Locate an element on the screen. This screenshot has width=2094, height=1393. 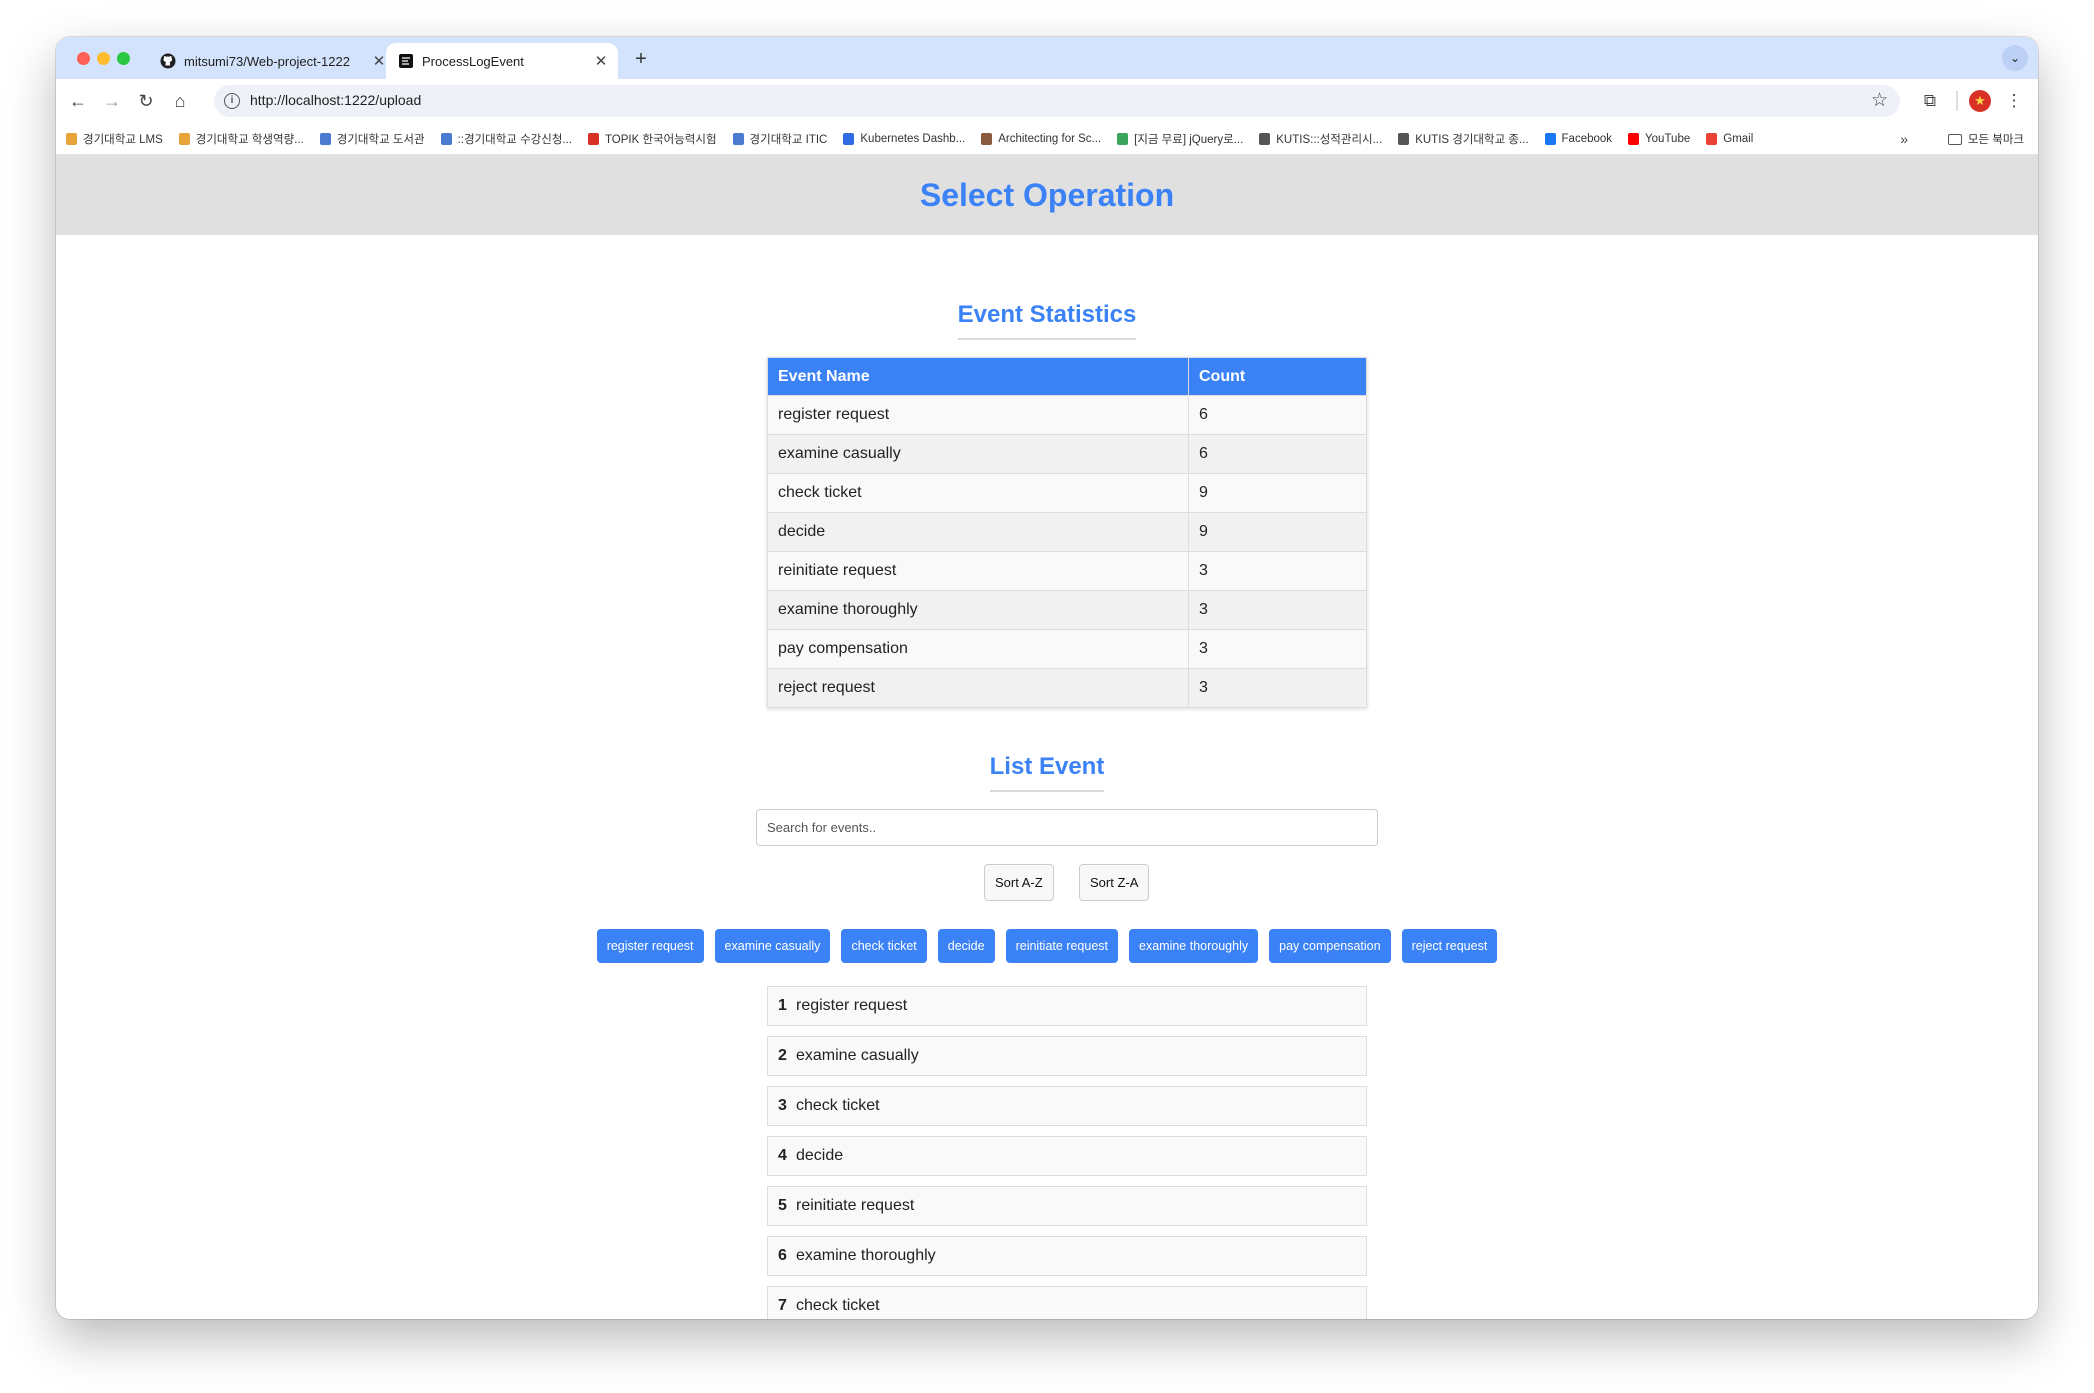
github-icon is located at coordinates (168, 61).